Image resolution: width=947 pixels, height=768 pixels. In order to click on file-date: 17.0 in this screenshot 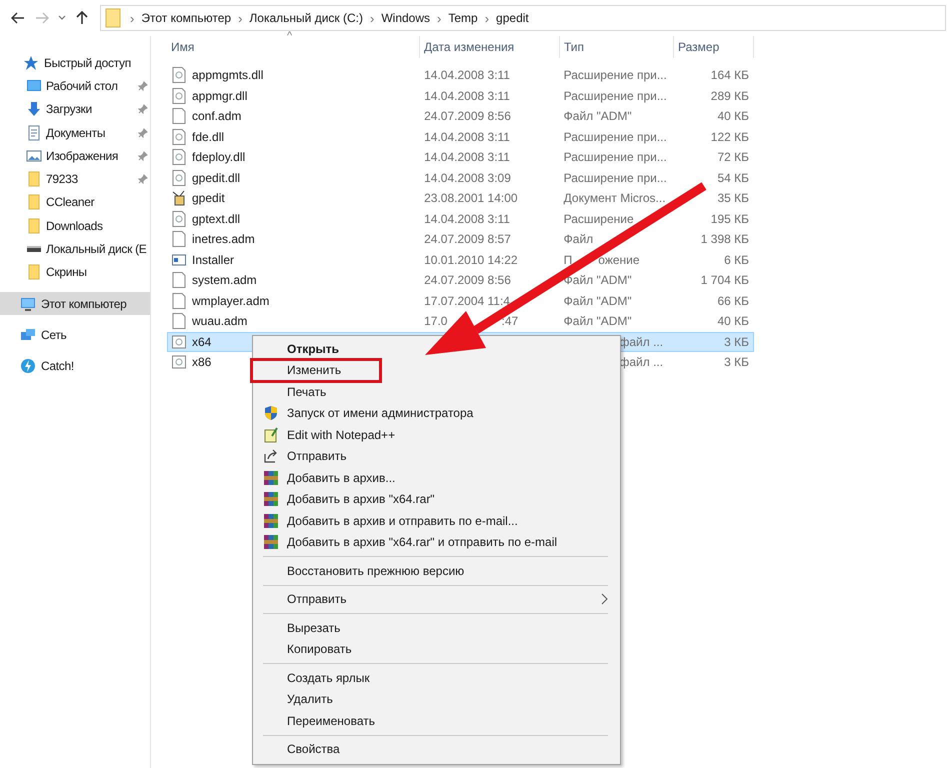, I will do `click(436, 321)`.